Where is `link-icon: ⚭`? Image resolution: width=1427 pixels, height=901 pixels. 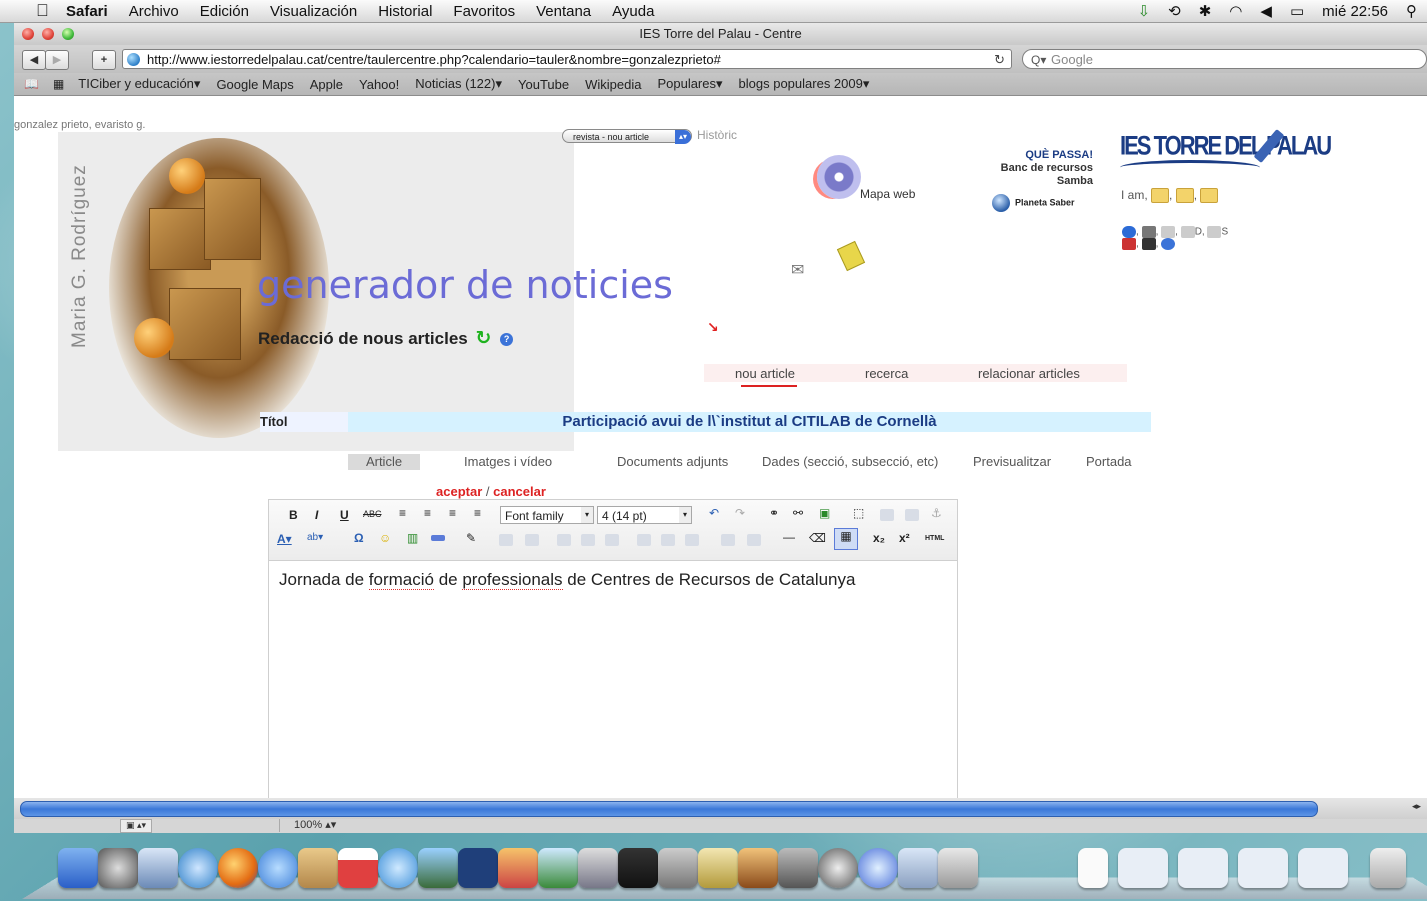
link-icon: ⚭ is located at coordinates (774, 513).